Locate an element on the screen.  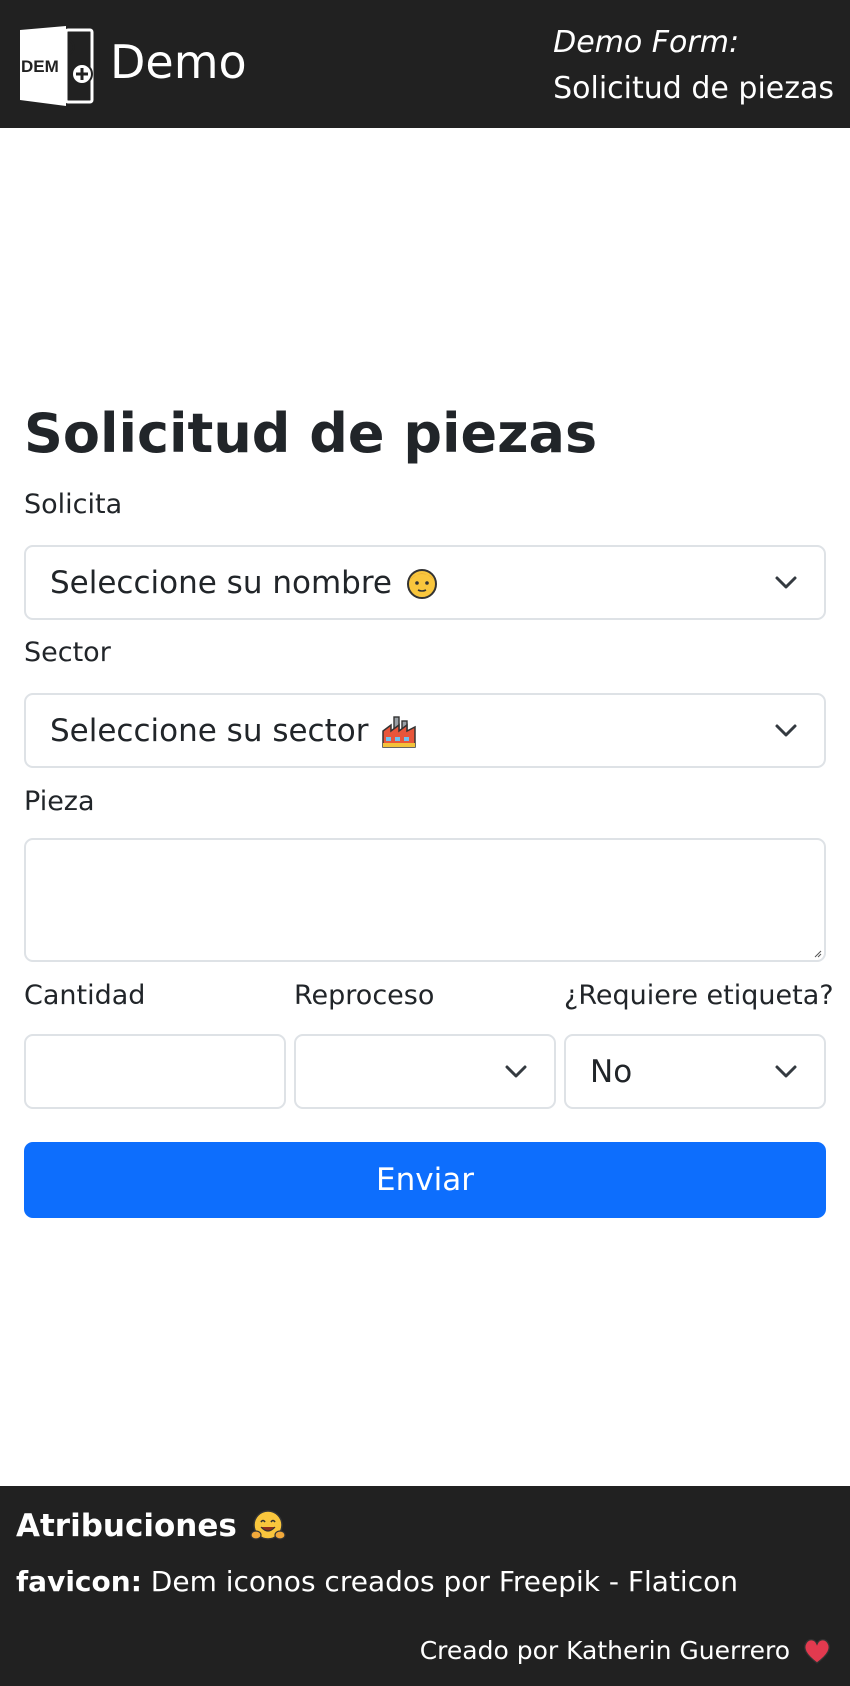
factory-icon is located at coordinates (399, 731).